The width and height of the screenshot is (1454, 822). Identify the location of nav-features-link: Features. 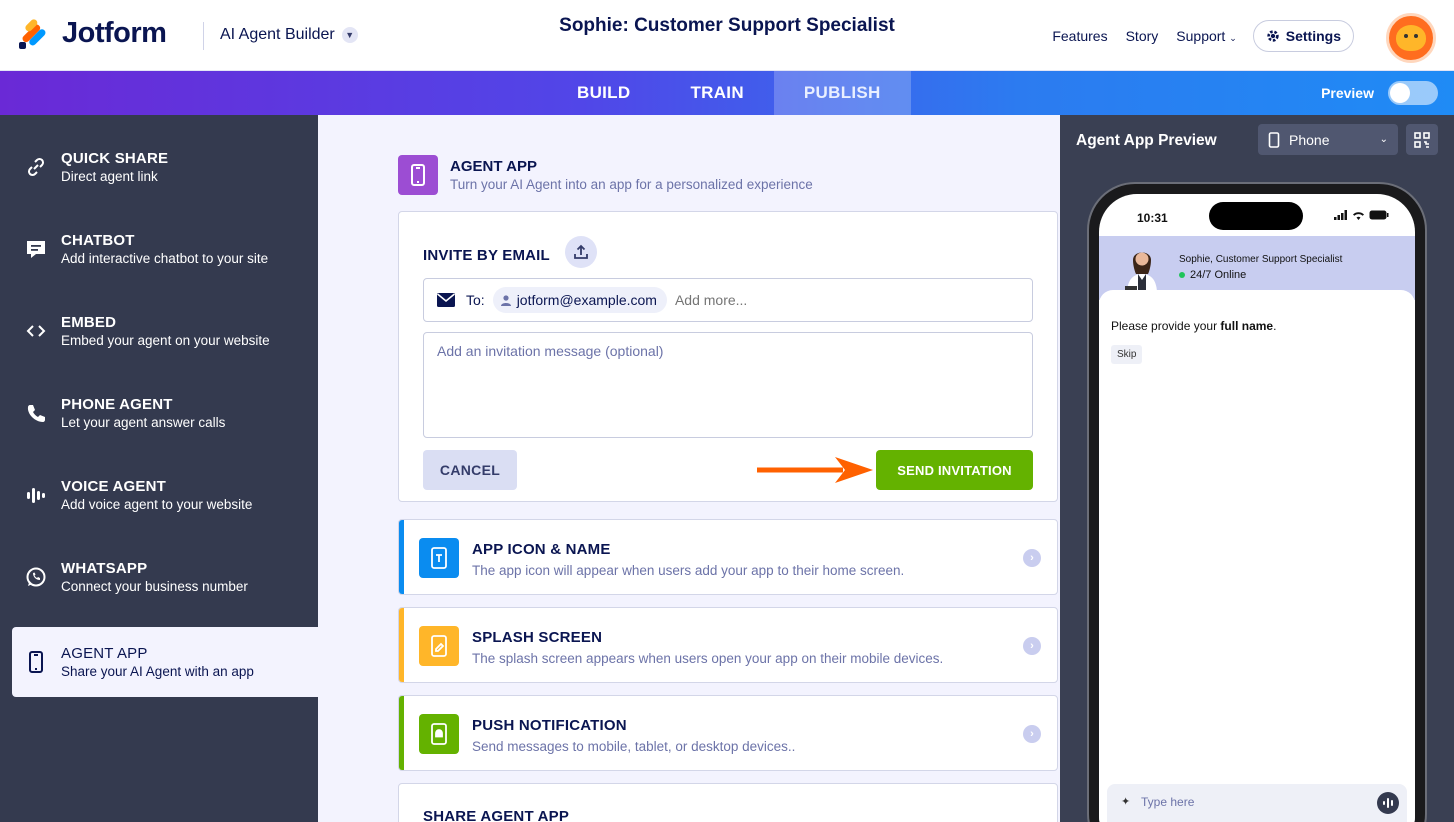
(1079, 36).